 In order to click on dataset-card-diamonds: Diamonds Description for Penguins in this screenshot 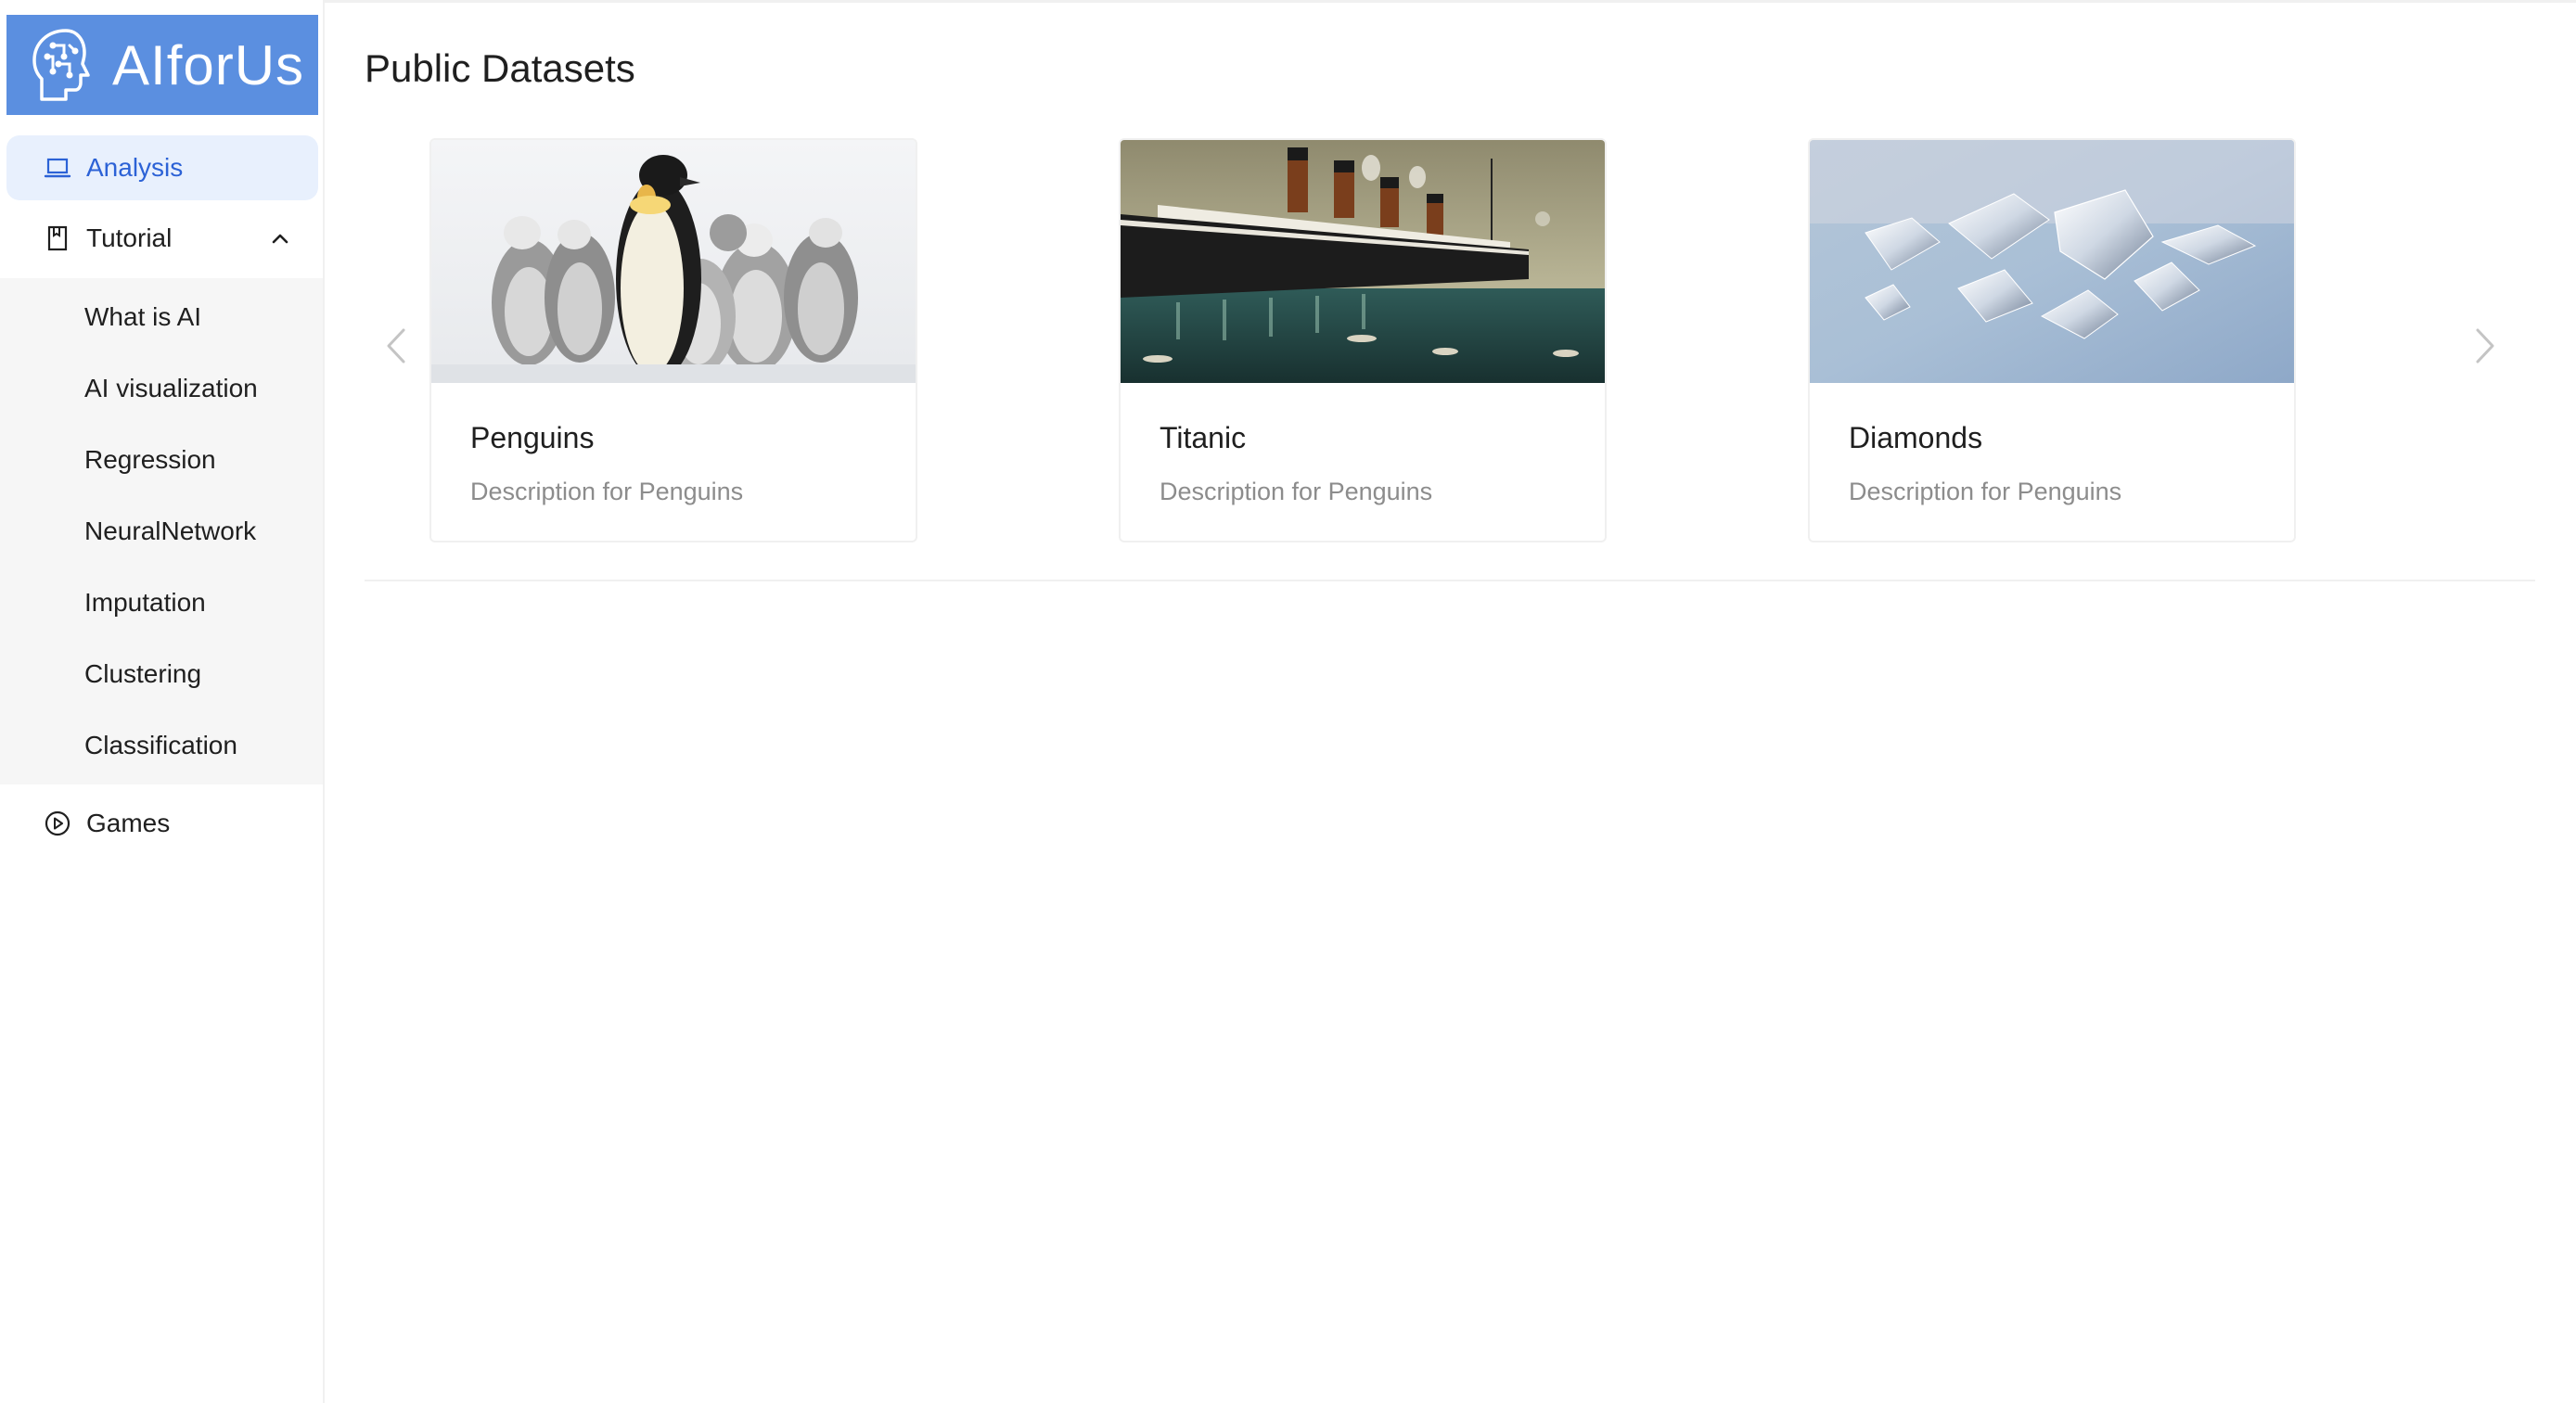, I will do `click(2052, 340)`.